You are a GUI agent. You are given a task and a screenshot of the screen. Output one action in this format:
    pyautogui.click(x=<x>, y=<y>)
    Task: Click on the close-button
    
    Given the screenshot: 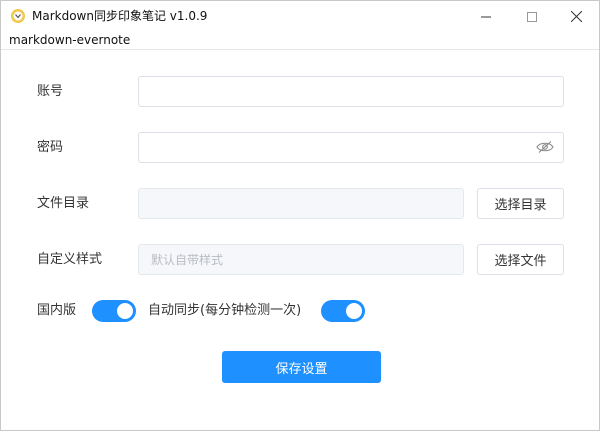 What is the action you would take?
    pyautogui.click(x=576, y=16)
    